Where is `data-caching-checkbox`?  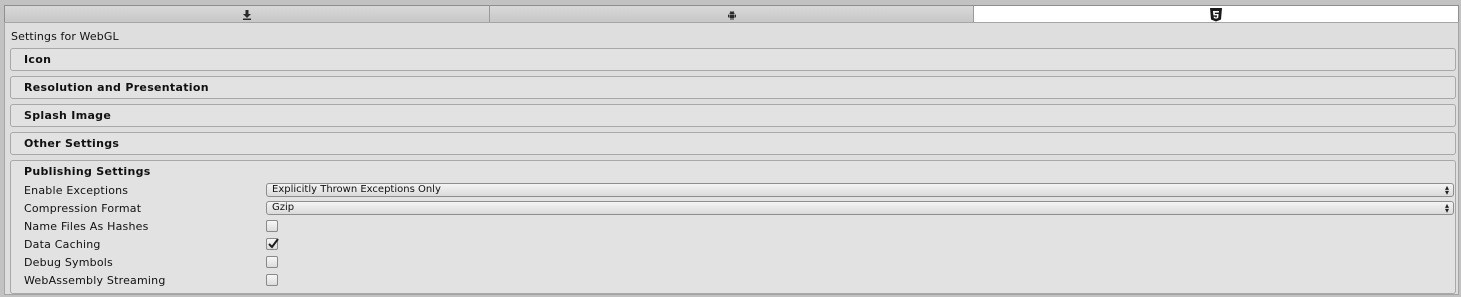
data-caching-checkbox is located at coordinates (272, 244).